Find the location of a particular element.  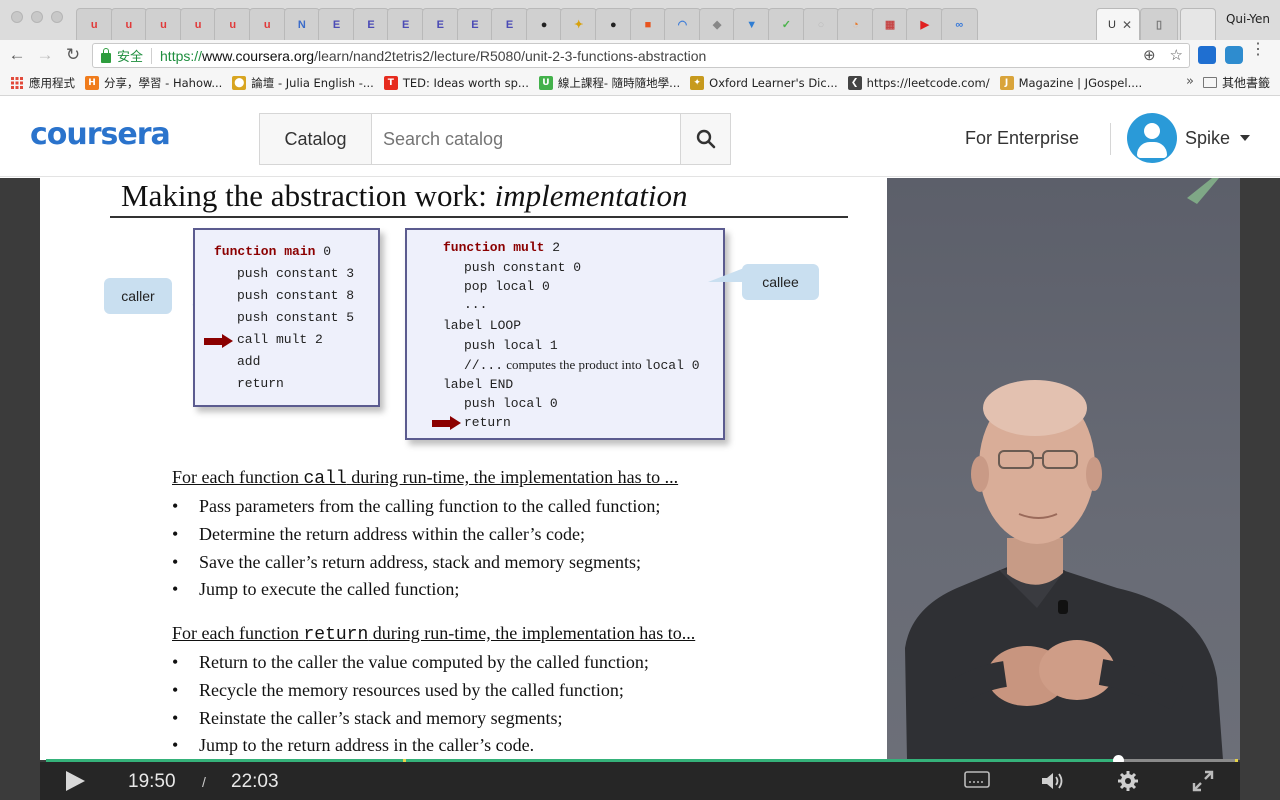

more-bookmarks-icon: » is located at coordinates (1190, 81).